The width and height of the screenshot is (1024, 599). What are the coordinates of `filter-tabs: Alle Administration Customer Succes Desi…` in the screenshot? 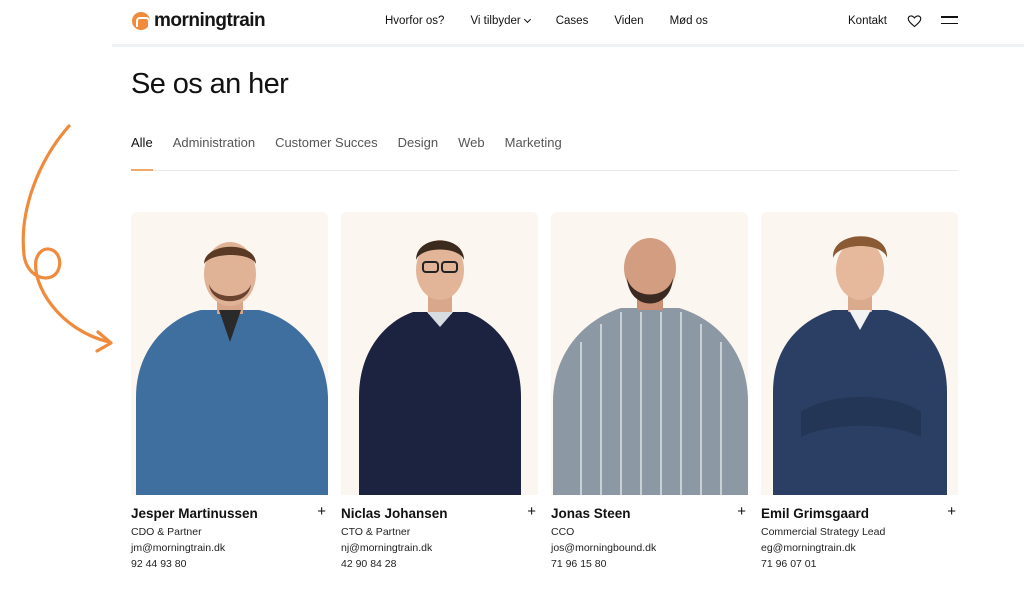 It's located at (346, 142).